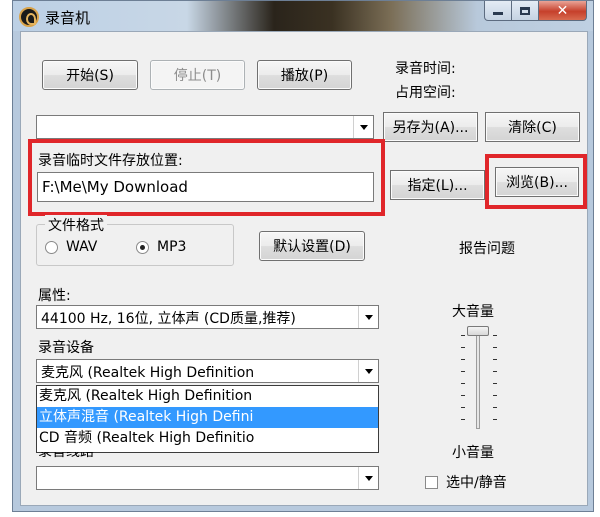 Image resolution: width=600 pixels, height=517 pixels. What do you see at coordinates (425, 93) in the screenshot?
I see `space-used-label: 占用空间:` at bounding box center [425, 93].